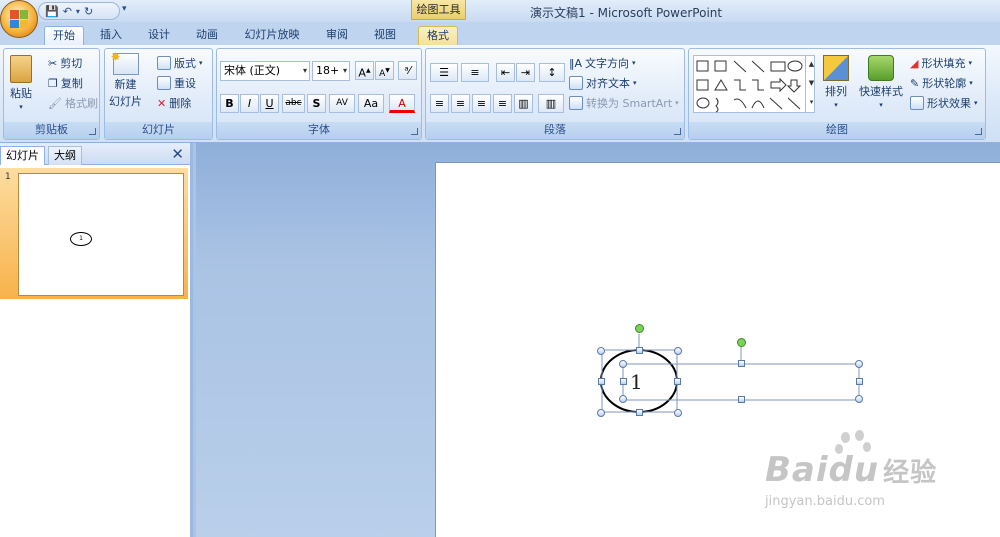  Describe the element at coordinates (164, 83) in the screenshot. I see `reset-icon` at that location.